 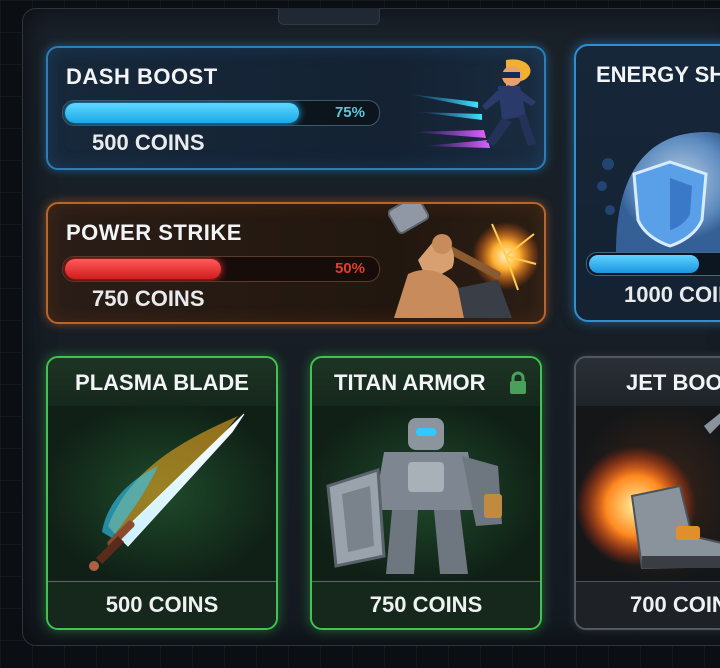 I want to click on titan-armor-card: TITAN ARMOR 750 COINS, so click(x=426, y=493).